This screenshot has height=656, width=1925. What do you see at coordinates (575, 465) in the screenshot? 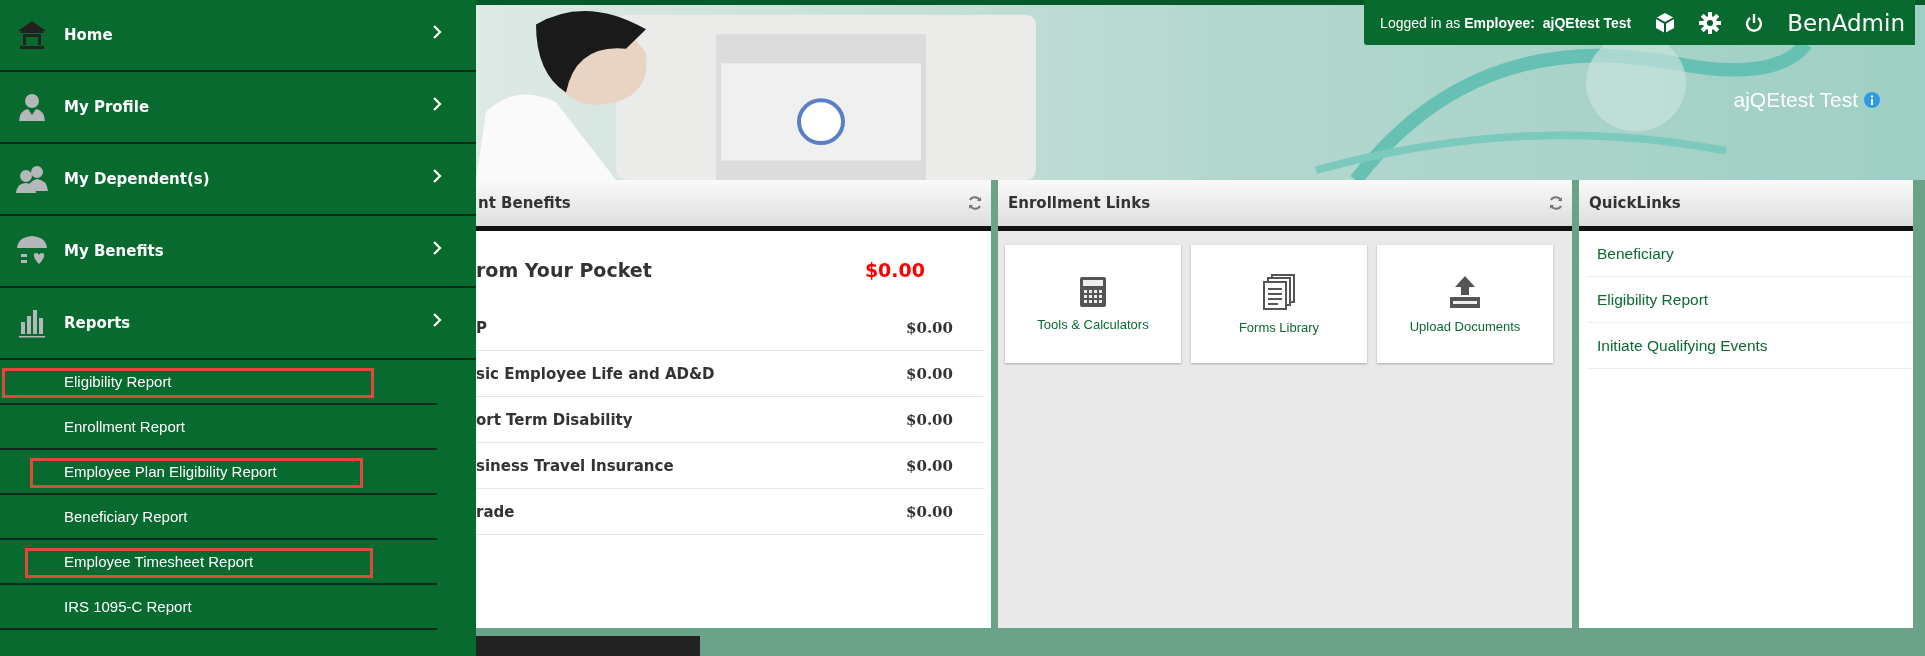
I see `benefit-name: siness Travel Insurance` at bounding box center [575, 465].